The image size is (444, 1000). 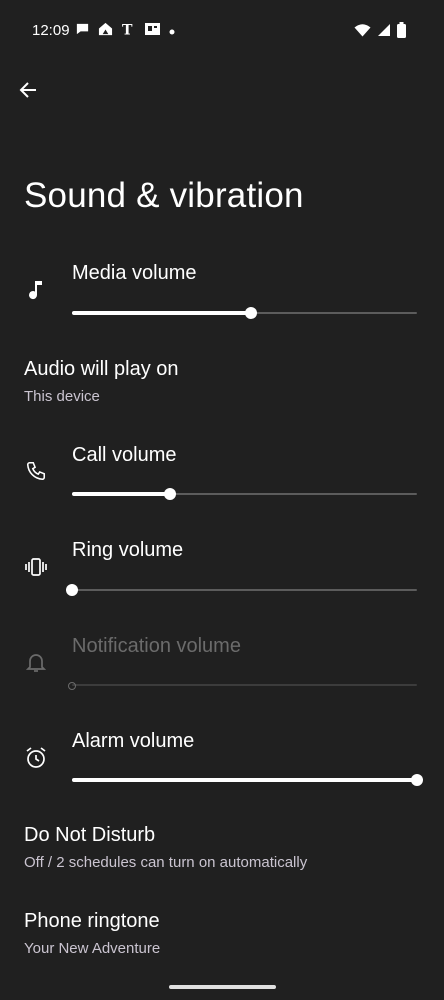 What do you see at coordinates (164, 195) in the screenshot?
I see `page-title: Sound & vibration` at bounding box center [164, 195].